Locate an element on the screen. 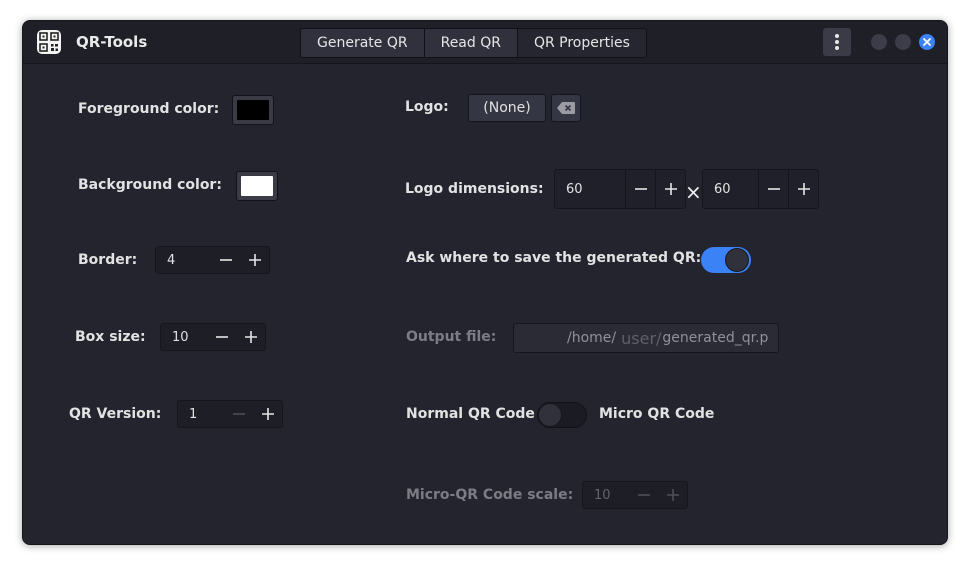  foreground-color-label: Foreground color: is located at coordinates (149, 109).